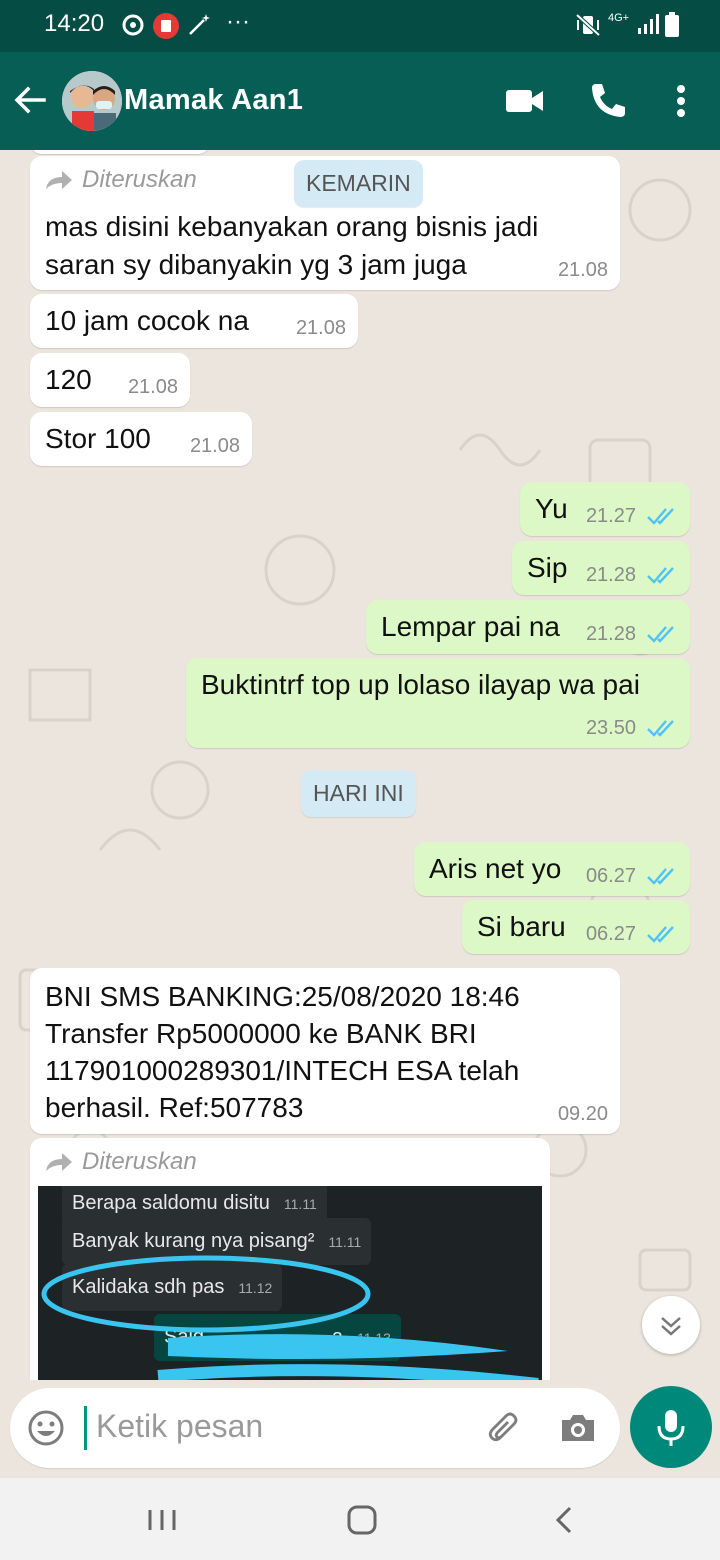 The width and height of the screenshot is (720, 1560). I want to click on message-text: Yu, so click(551, 508).